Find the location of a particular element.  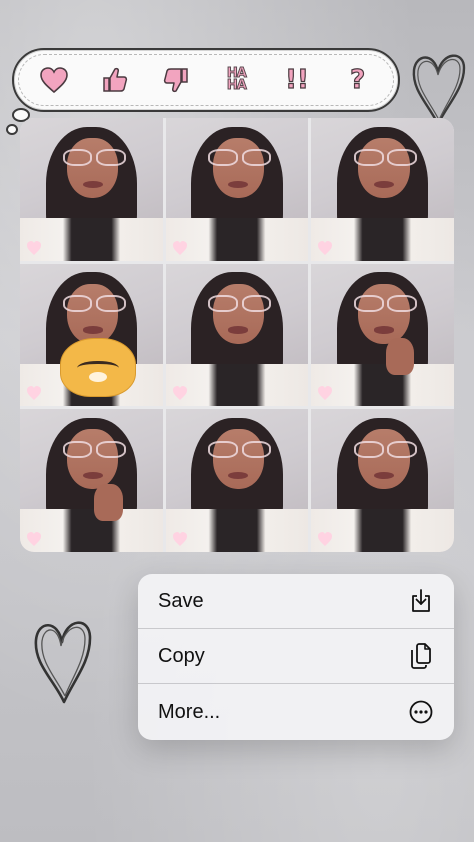

reaction-bar: HA HA !! ? is located at coordinates (206, 80).